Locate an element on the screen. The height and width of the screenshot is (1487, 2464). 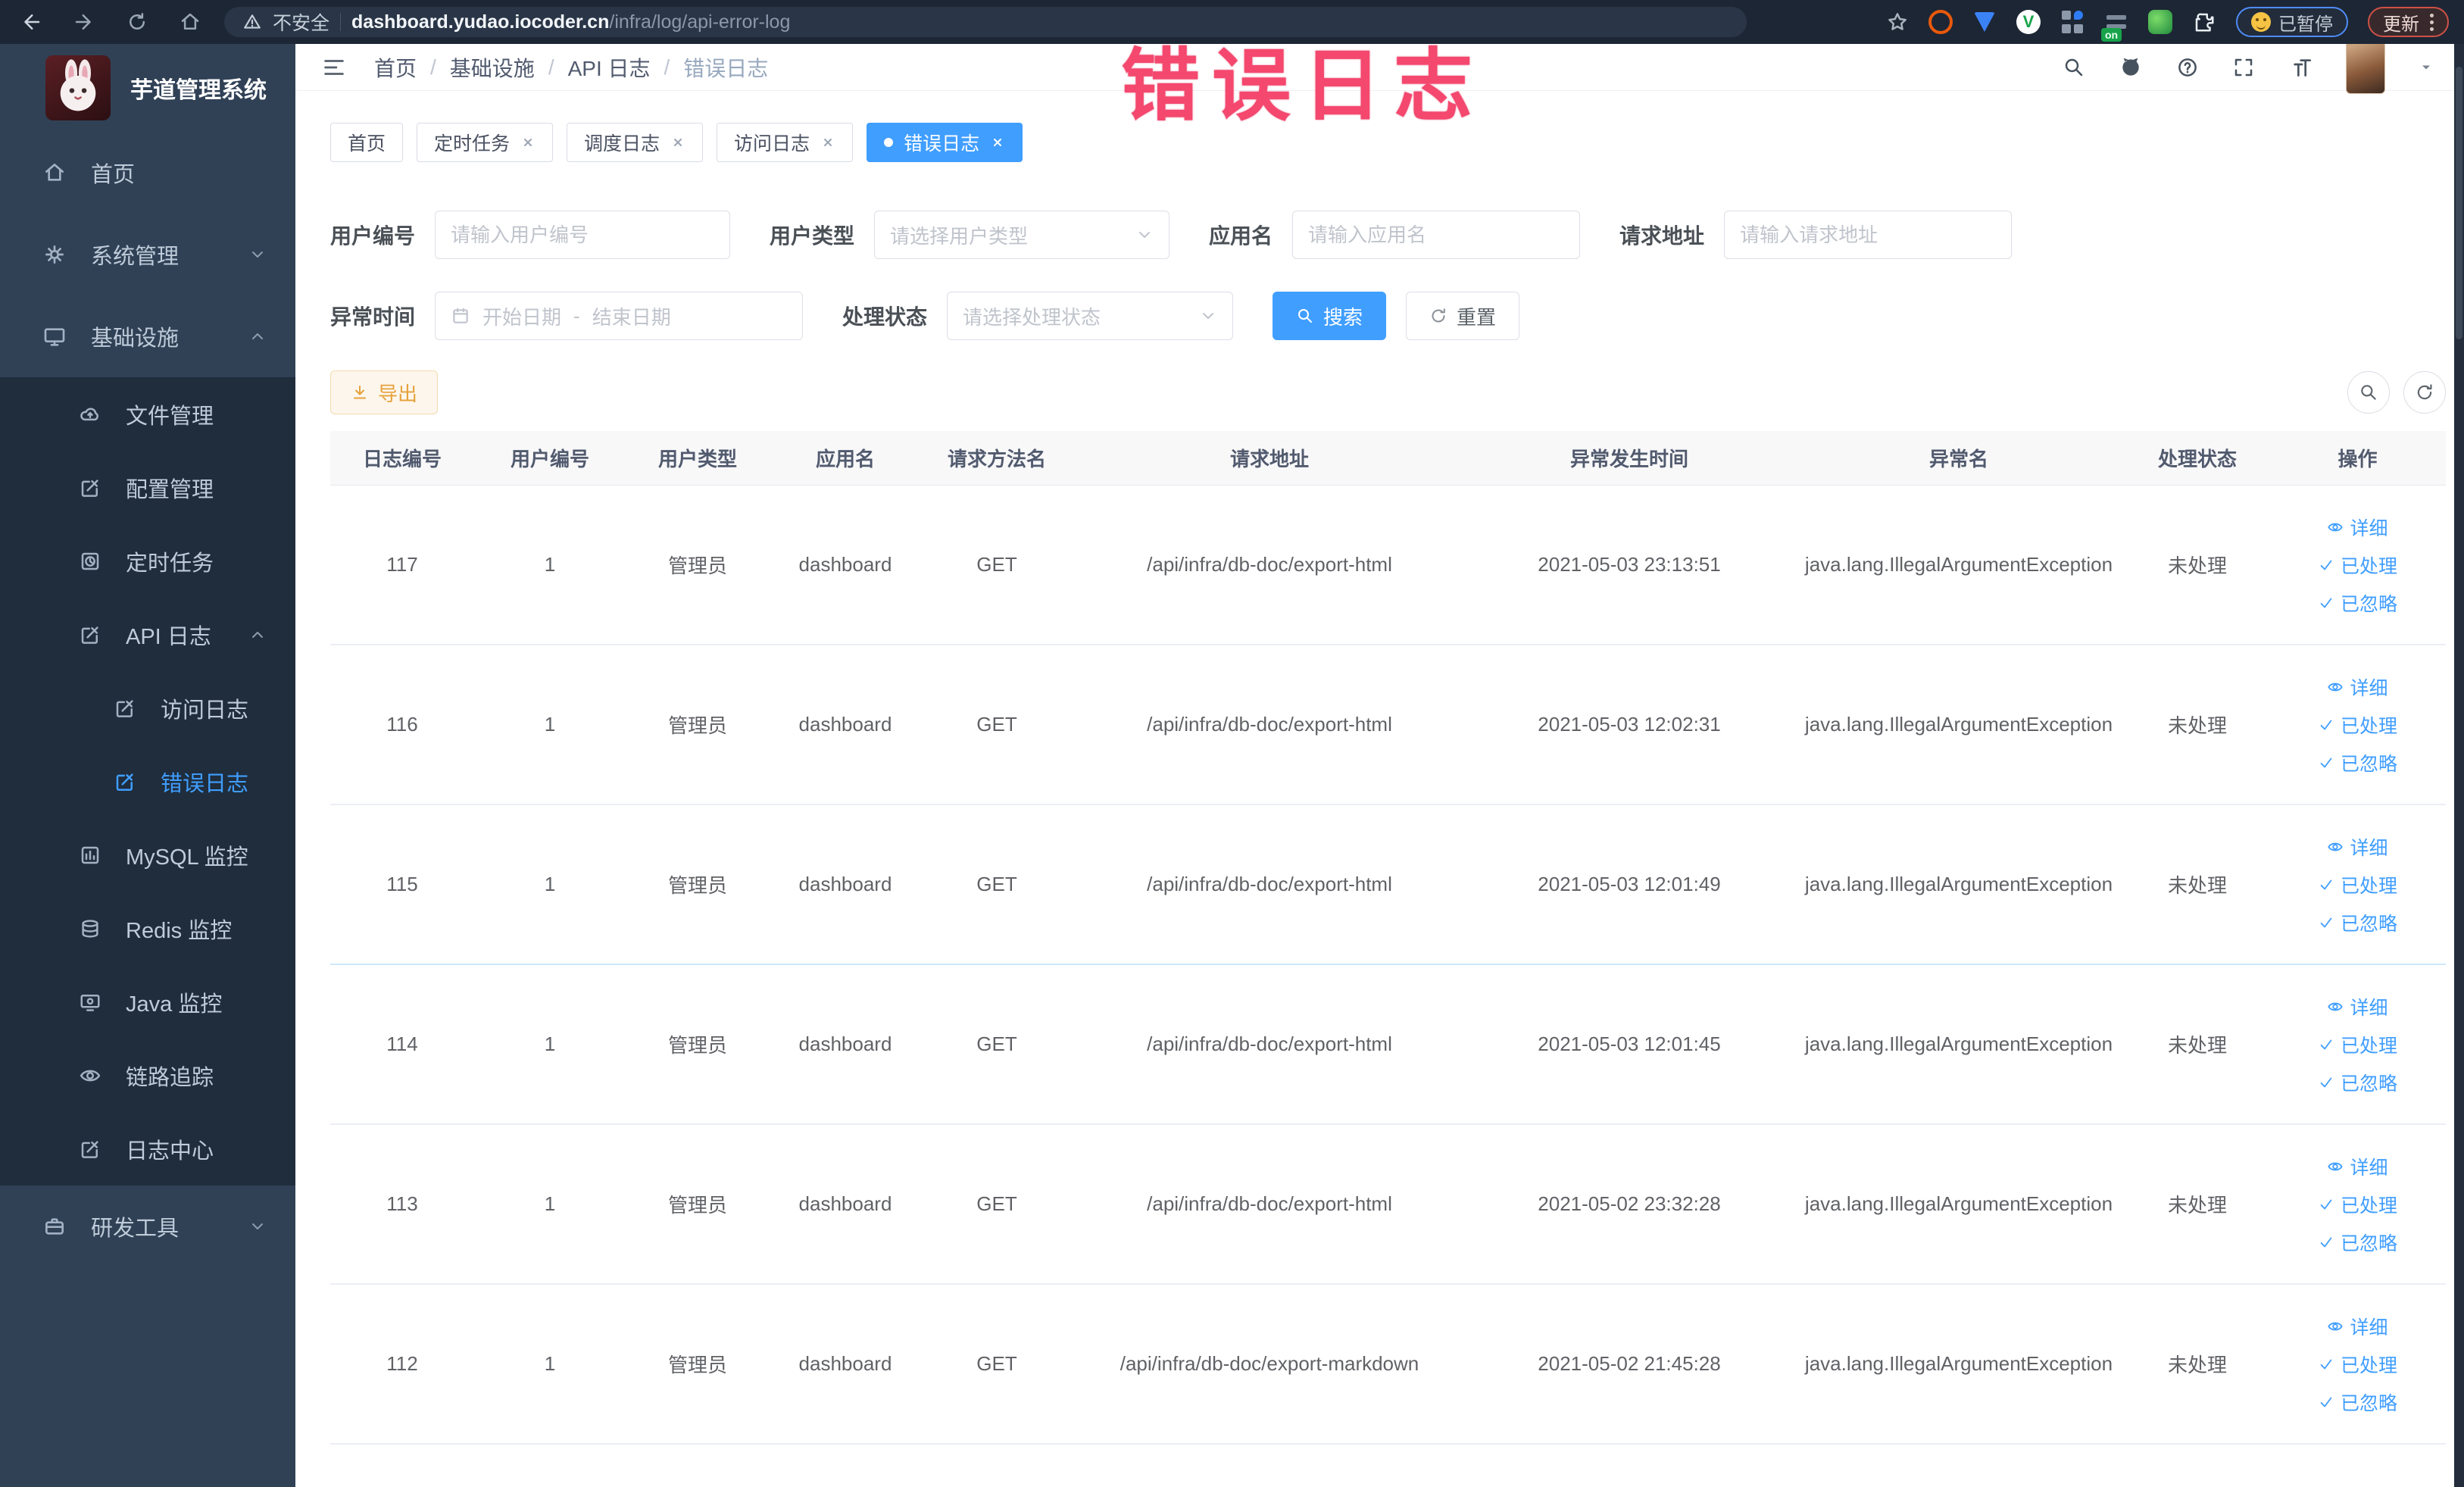
sidebar-item-home: 首页 is located at coordinates (147, 173).